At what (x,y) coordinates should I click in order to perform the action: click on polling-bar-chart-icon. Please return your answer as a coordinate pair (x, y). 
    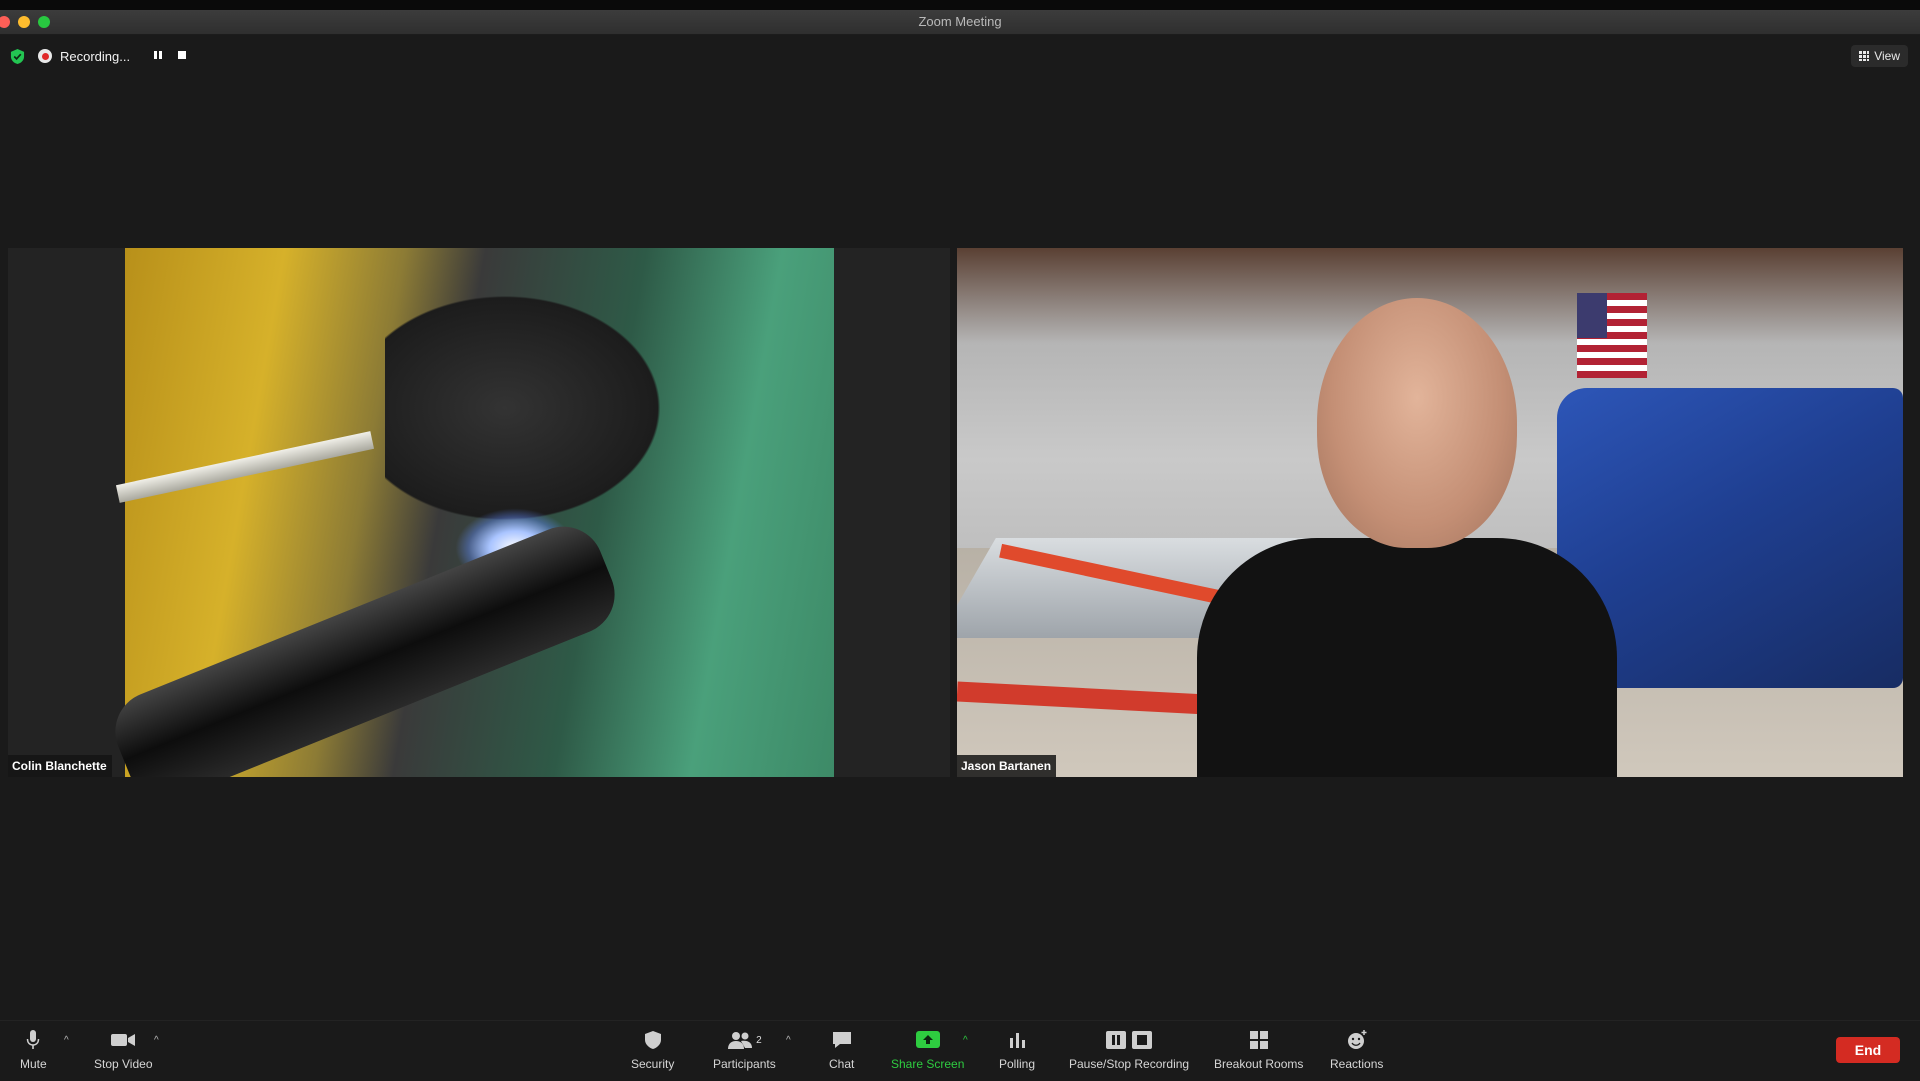
    Looking at the image, I should click on (1017, 1040).